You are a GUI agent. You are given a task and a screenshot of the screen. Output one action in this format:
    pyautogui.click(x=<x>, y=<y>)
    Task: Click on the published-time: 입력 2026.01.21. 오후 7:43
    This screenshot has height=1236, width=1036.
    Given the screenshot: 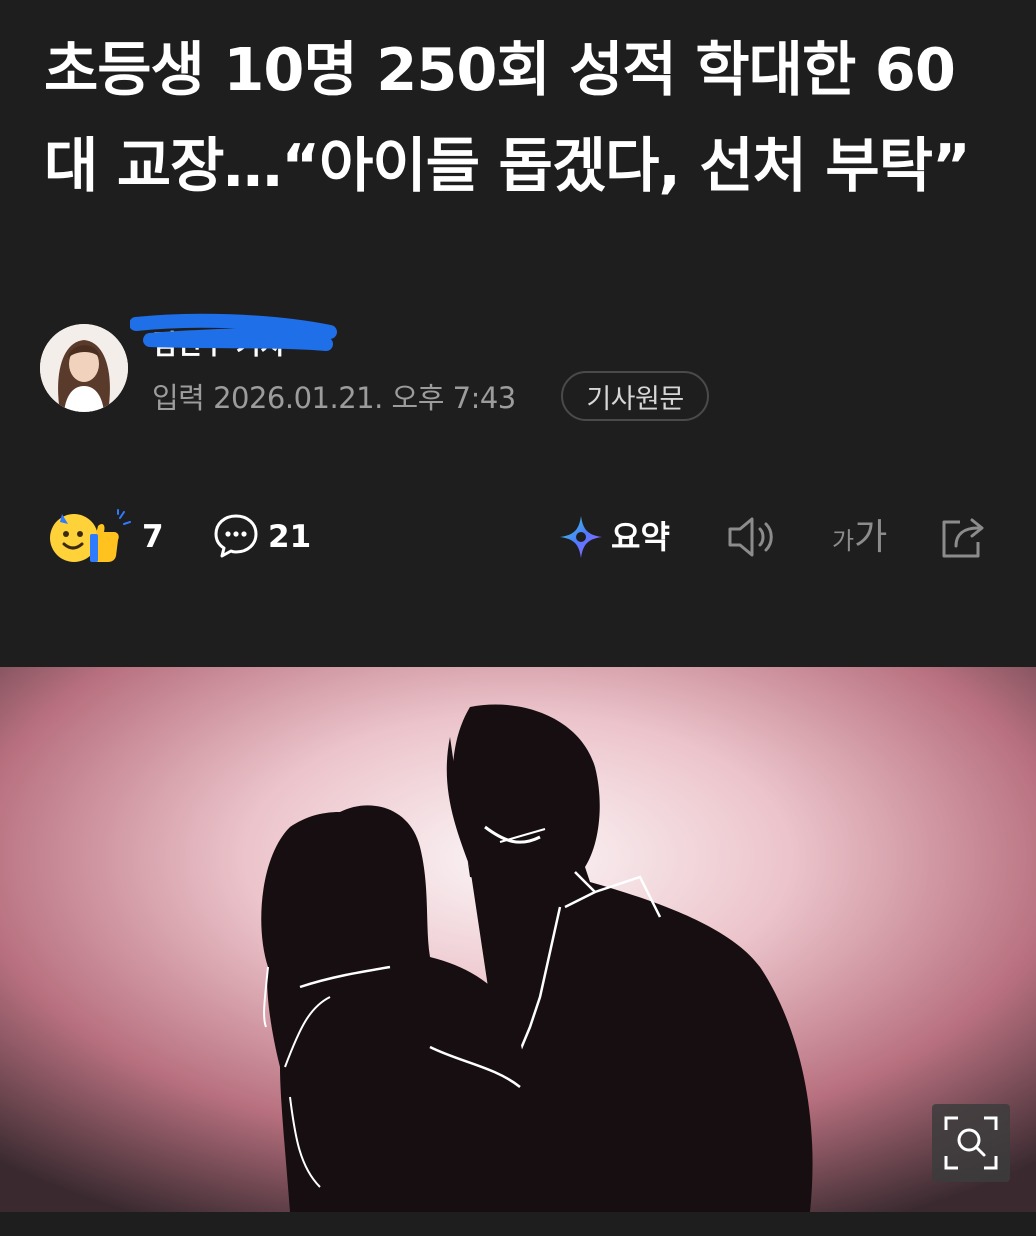 What is the action you would take?
    pyautogui.click(x=334, y=398)
    